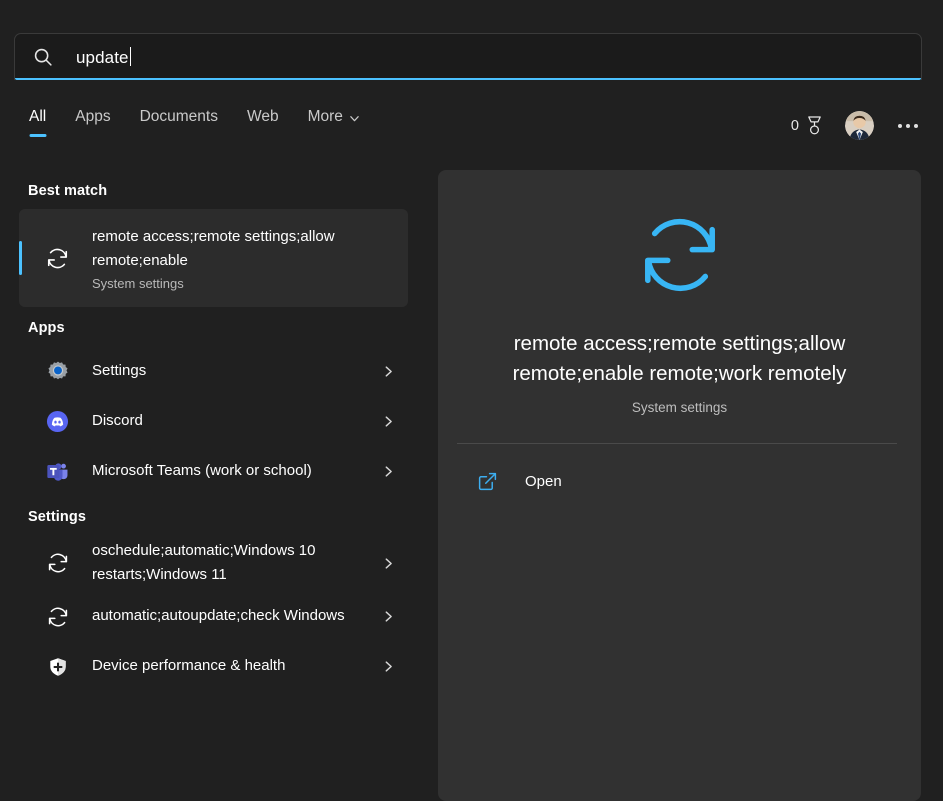 The image size is (943, 801). What do you see at coordinates (543, 481) in the screenshot?
I see `open-button-label: Open` at bounding box center [543, 481].